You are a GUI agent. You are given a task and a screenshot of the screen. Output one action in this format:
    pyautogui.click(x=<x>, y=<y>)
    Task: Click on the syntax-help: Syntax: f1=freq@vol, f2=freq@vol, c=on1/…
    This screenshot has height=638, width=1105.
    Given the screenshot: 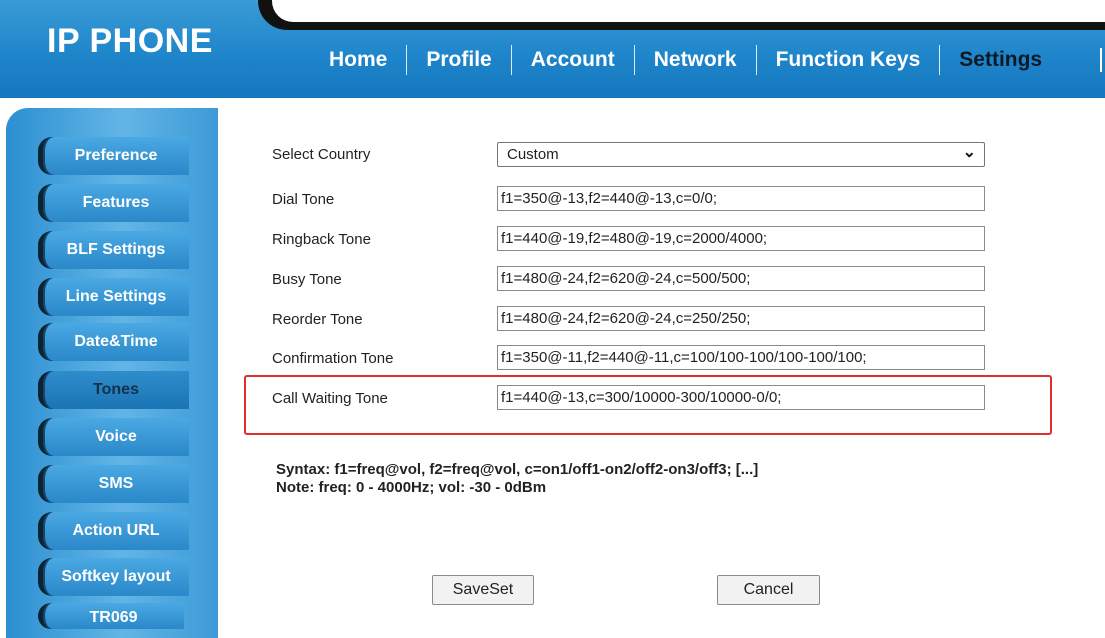 What is the action you would take?
    pyautogui.click(x=517, y=479)
    